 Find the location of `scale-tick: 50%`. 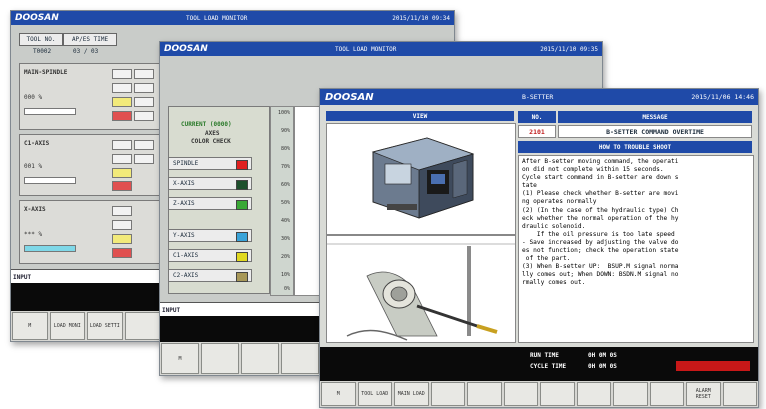

scale-tick: 50% is located at coordinates (285, 203).